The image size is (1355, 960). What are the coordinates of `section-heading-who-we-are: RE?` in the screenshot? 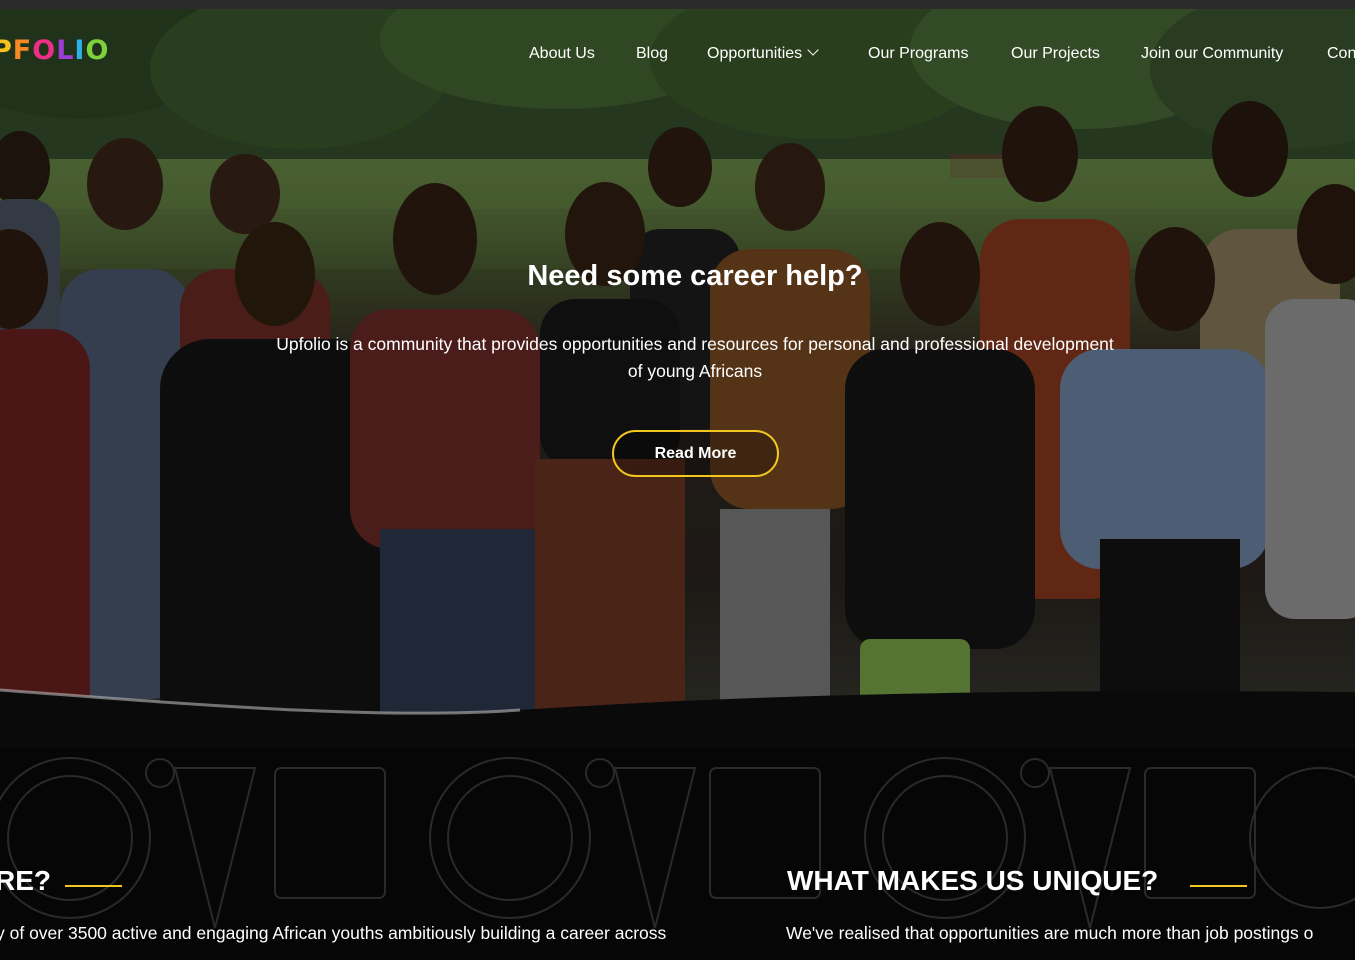 It's located at (25, 880).